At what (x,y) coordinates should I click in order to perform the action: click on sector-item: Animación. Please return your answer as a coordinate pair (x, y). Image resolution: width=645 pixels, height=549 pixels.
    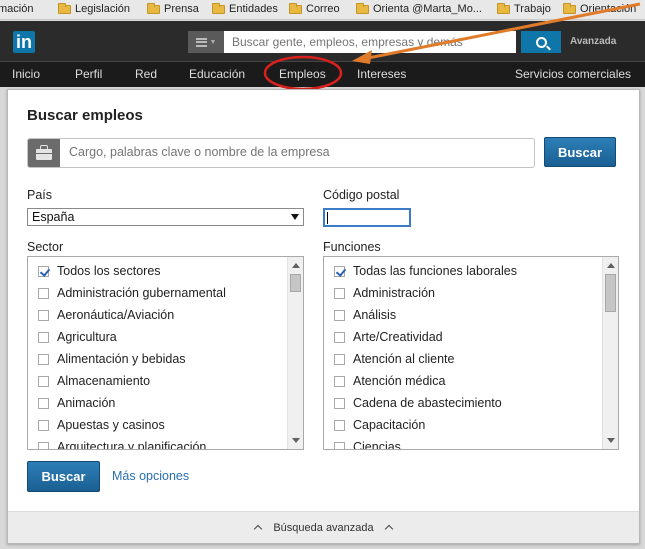
    Looking at the image, I should click on (71, 403).